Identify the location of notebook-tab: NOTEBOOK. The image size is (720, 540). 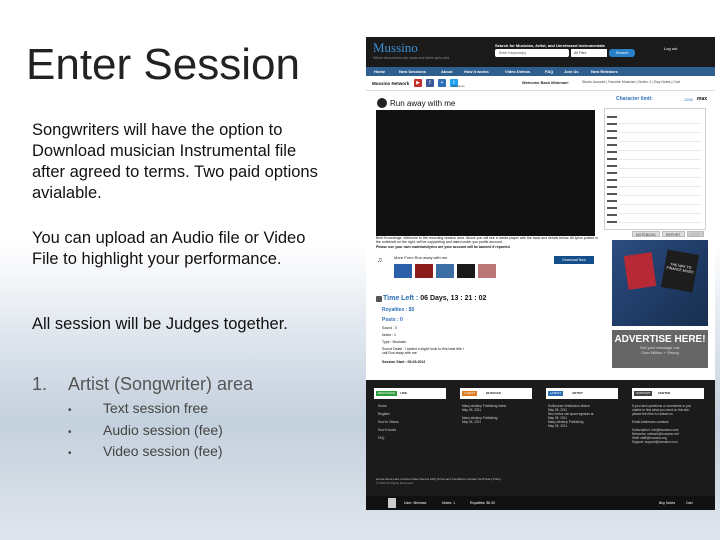
(646, 234).